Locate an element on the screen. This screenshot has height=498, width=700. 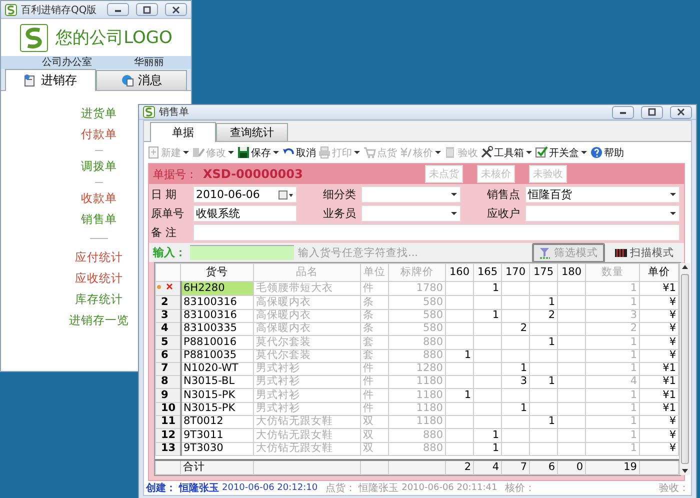
toolbar-button: 保存 is located at coordinates (258, 153).